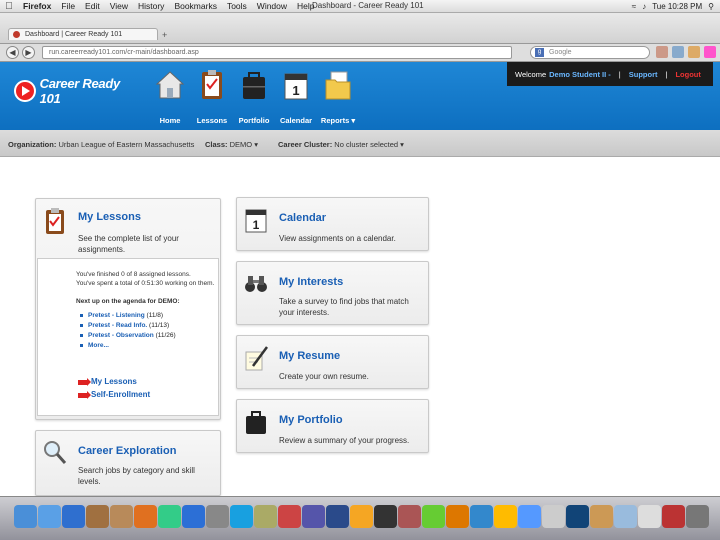  I want to click on menu-view: View, so click(119, 6).